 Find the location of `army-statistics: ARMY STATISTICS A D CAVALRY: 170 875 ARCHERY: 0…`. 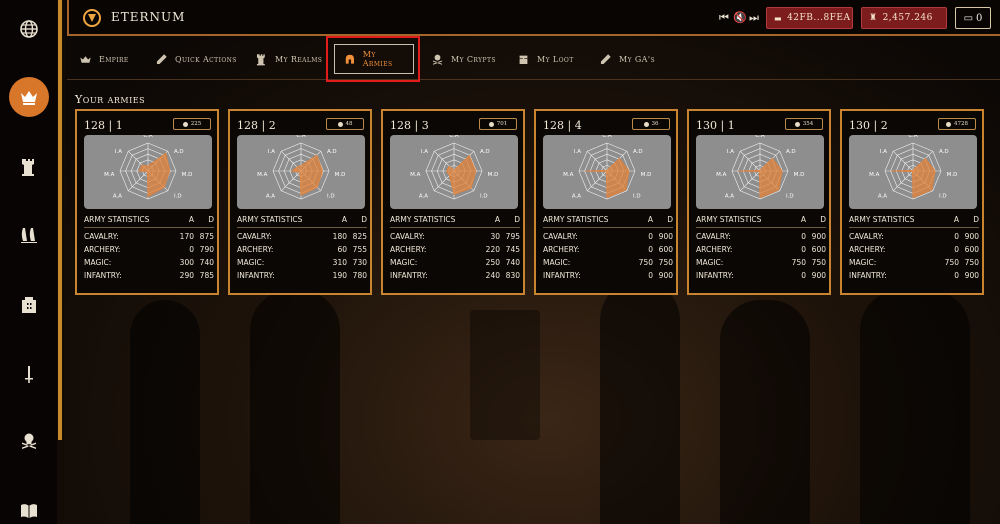

army-statistics: ARMY STATISTICS A D CAVALRY: 170 875 ARCHERY: 0… is located at coordinates (149, 247).